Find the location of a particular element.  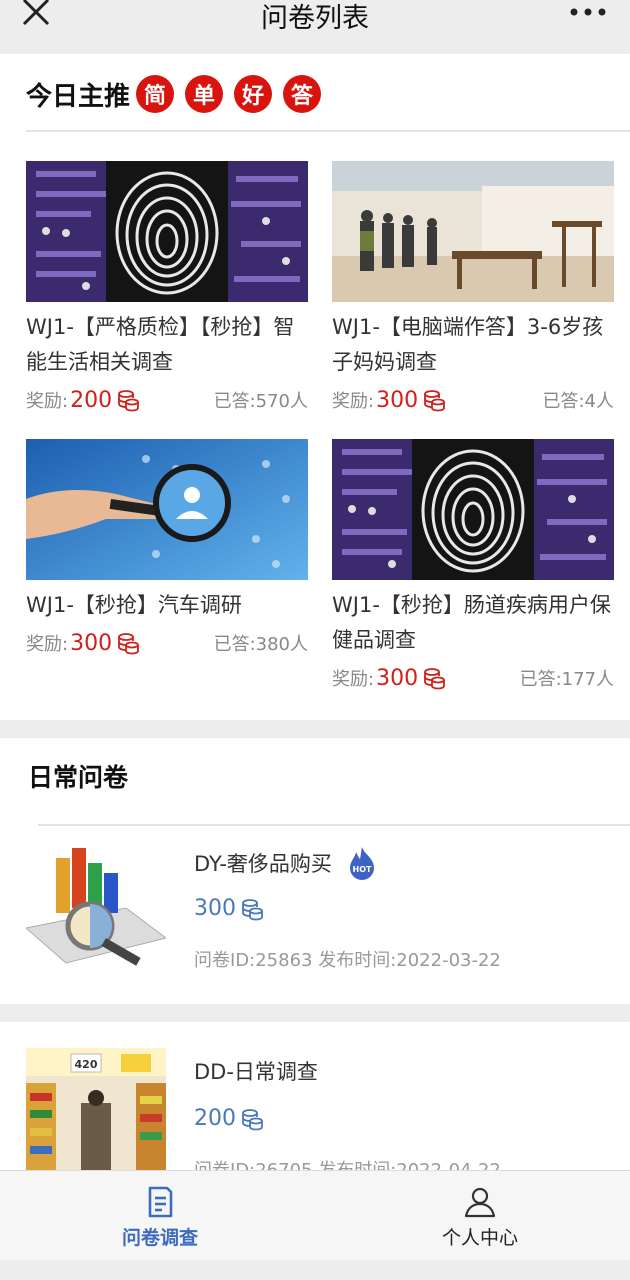

answered-count: 已答:380人 is located at coordinates (260, 644).